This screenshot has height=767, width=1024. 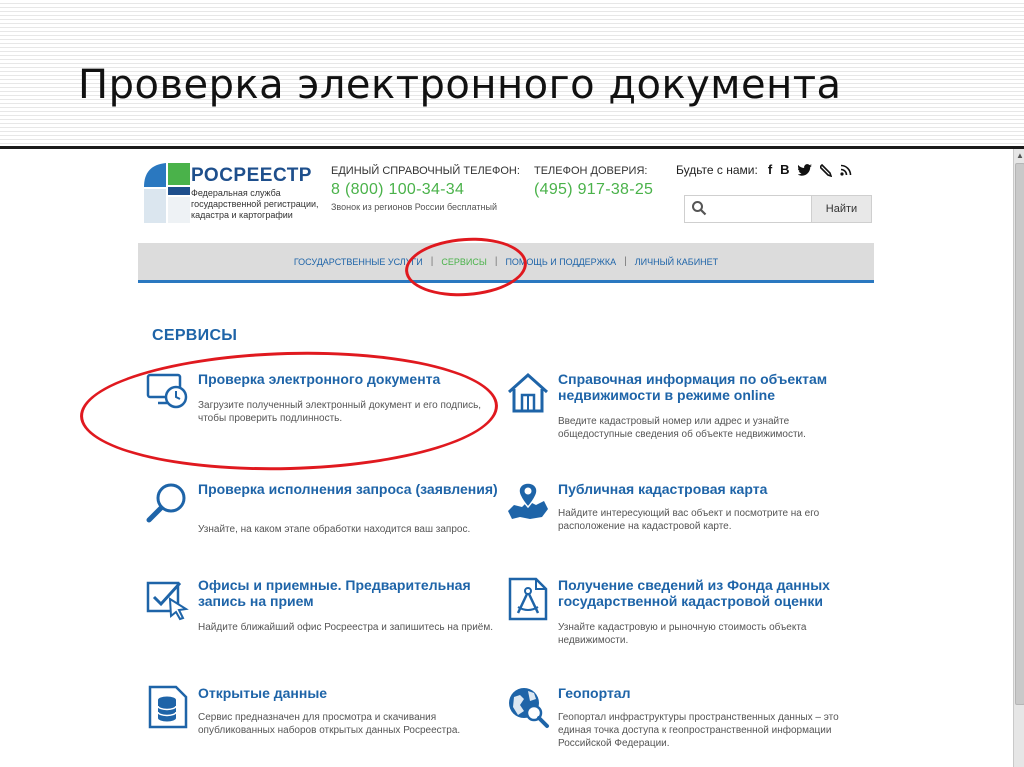 I want to click on twitter-icon, so click(x=804, y=170).